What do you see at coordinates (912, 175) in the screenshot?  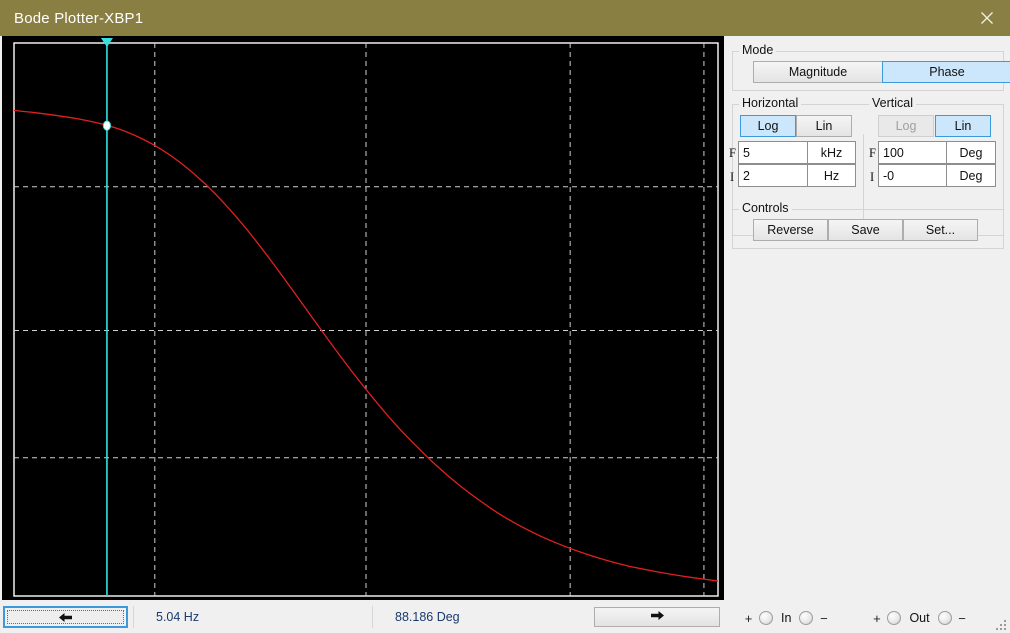 I see `vertical-i-input: -0` at bounding box center [912, 175].